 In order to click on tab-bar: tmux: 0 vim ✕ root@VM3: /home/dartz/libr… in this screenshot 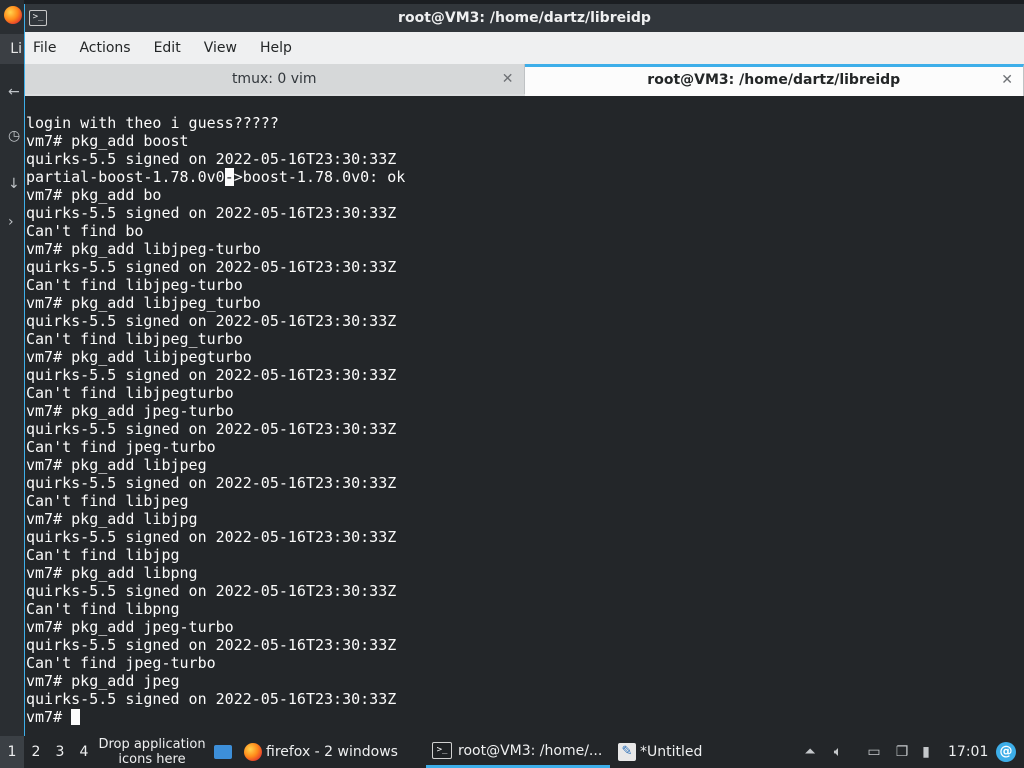, I will do `click(524, 80)`.